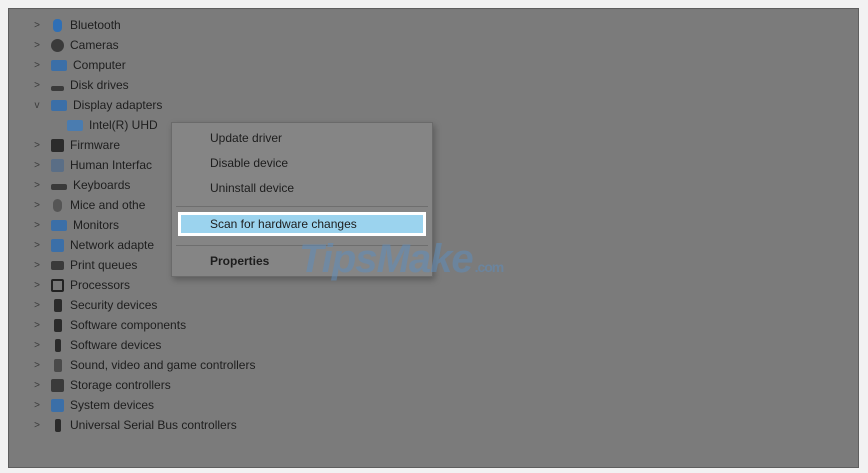 This screenshot has height=473, width=868. What do you see at coordinates (302, 163) in the screenshot?
I see `menu-item-disable-device: Disable device` at bounding box center [302, 163].